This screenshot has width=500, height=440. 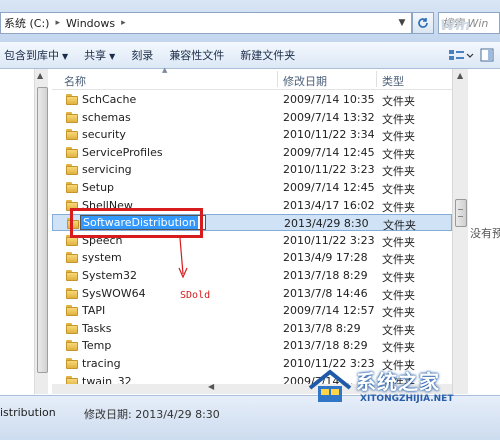 I want to click on file-row: Tasks 2013/7/8 8:29 文件夹, so click(x=252, y=328).